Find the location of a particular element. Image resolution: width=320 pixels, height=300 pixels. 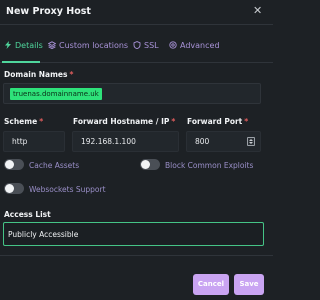

cache-assets-toggle is located at coordinates (14, 164).